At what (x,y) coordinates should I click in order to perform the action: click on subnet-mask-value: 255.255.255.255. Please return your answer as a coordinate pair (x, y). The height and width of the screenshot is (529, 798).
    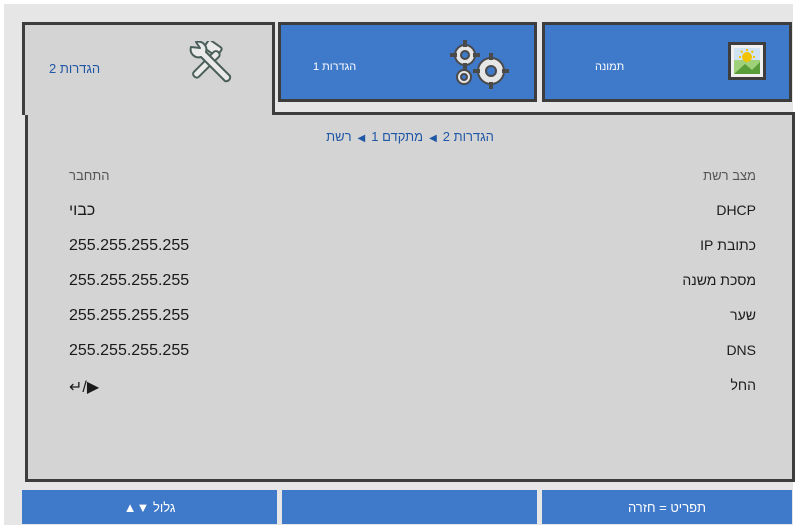
    Looking at the image, I should click on (129, 281).